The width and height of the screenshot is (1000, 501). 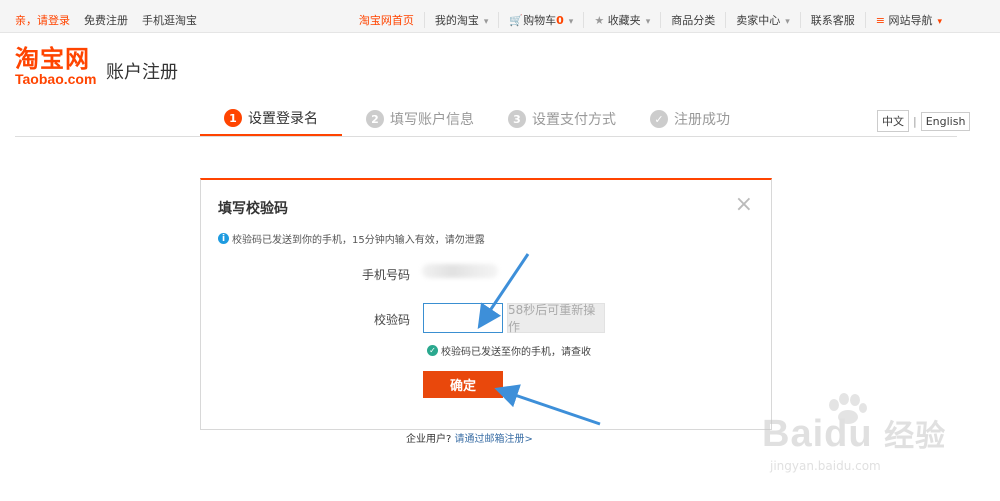 I want to click on phone-number-blurred, so click(x=460, y=271).